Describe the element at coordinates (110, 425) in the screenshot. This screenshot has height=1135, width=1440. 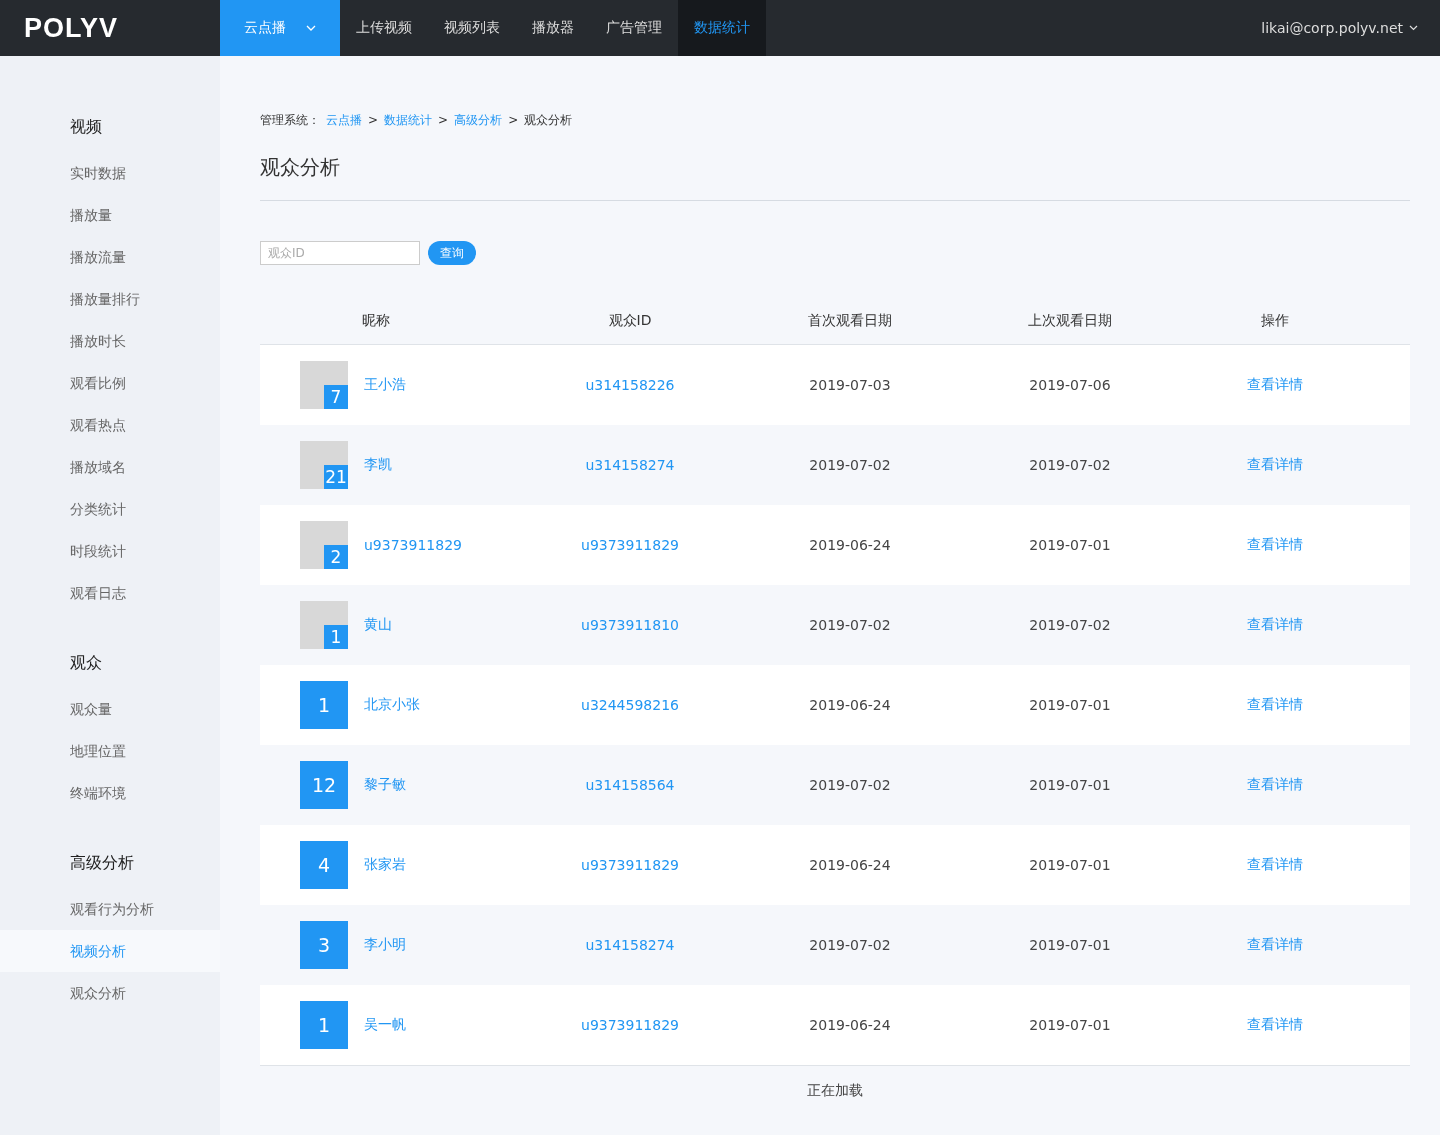
I see `sidebar-item: 观看热点` at that location.